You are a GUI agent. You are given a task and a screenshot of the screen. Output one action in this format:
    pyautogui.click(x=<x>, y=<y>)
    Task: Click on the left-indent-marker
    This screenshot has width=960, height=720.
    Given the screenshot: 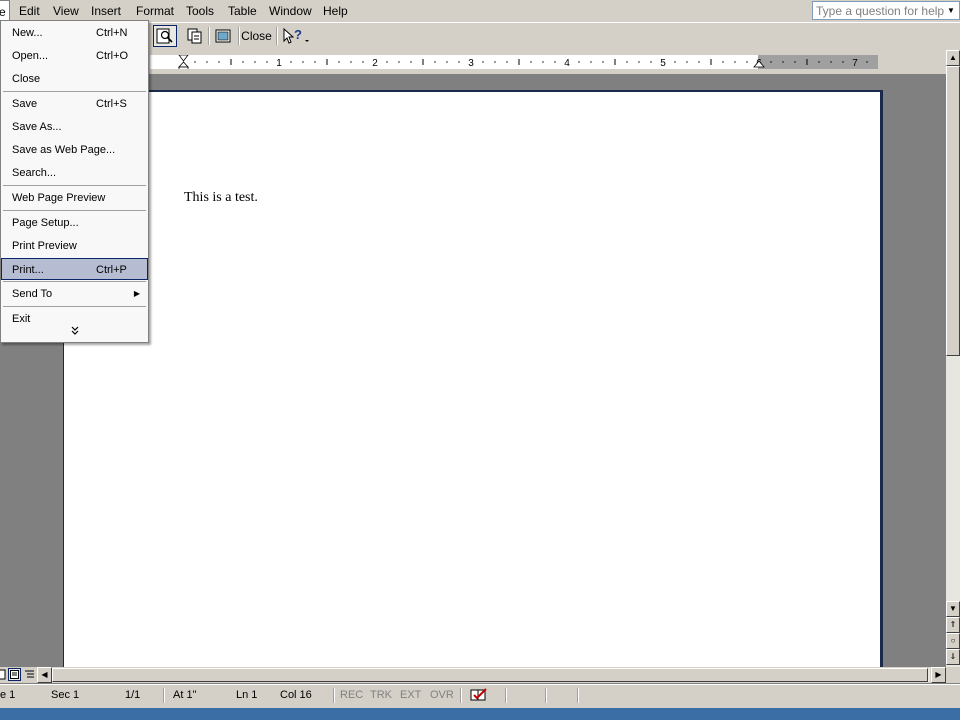 What is the action you would take?
    pyautogui.click(x=183, y=67)
    